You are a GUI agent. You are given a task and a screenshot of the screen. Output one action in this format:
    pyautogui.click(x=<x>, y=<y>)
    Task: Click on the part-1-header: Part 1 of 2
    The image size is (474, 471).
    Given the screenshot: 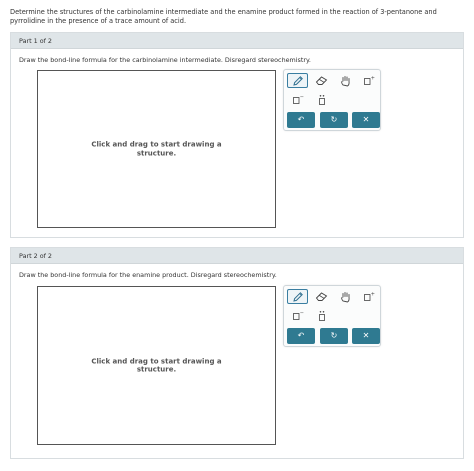 What is the action you would take?
    pyautogui.click(x=237, y=41)
    